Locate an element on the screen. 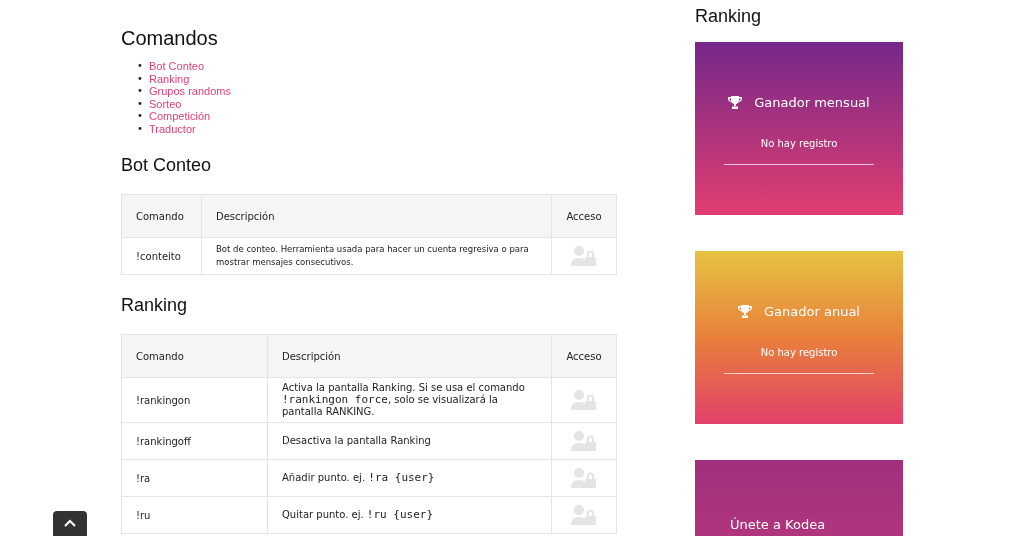  card-title: Únete a Kodea is located at coordinates (778, 524).